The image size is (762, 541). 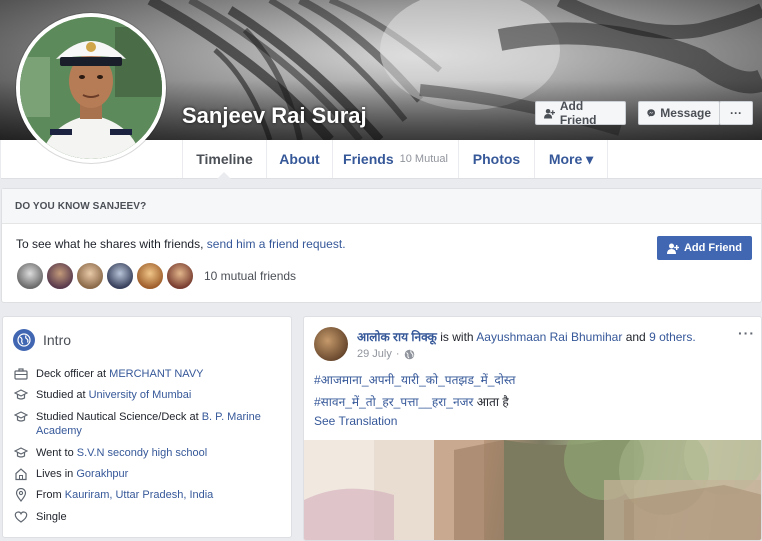 I want to click on mutual-friends-text: 10 mutual friends, so click(x=250, y=276).